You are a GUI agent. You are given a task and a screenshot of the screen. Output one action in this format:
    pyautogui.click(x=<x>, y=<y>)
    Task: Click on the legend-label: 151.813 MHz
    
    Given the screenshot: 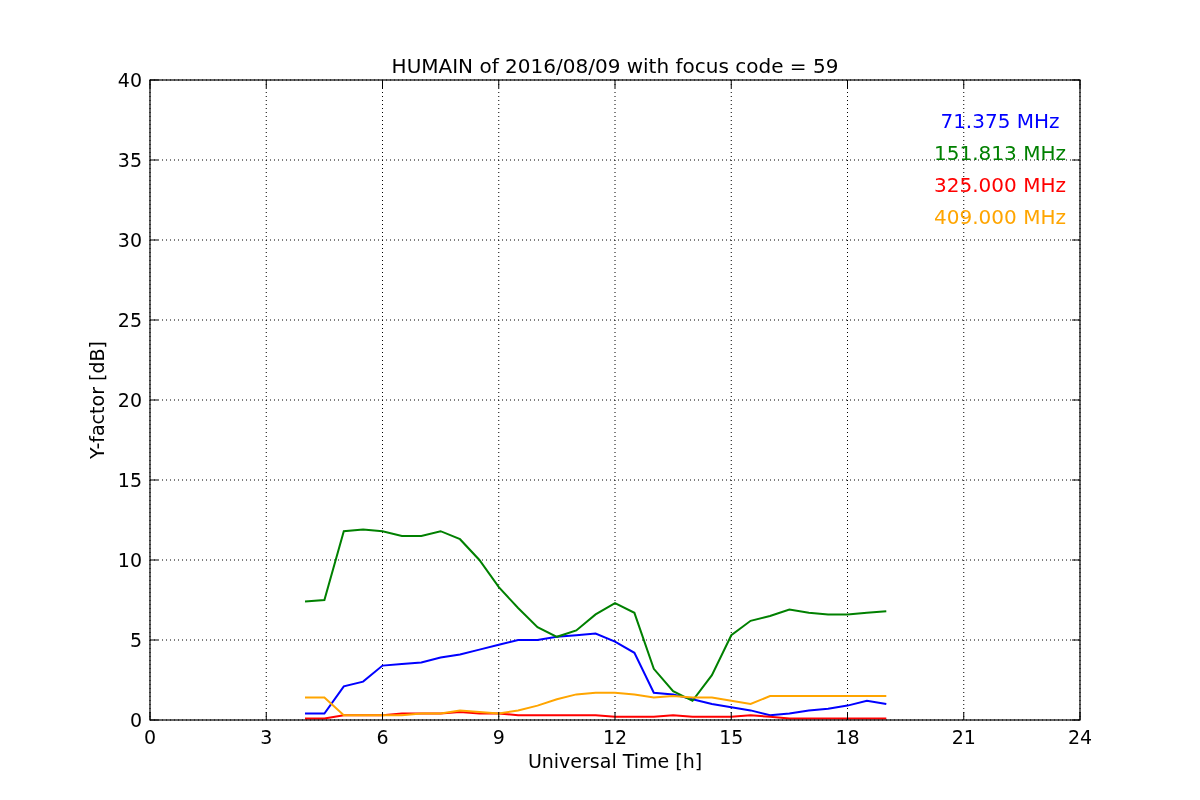 What is the action you would take?
    pyautogui.click(x=1000, y=153)
    